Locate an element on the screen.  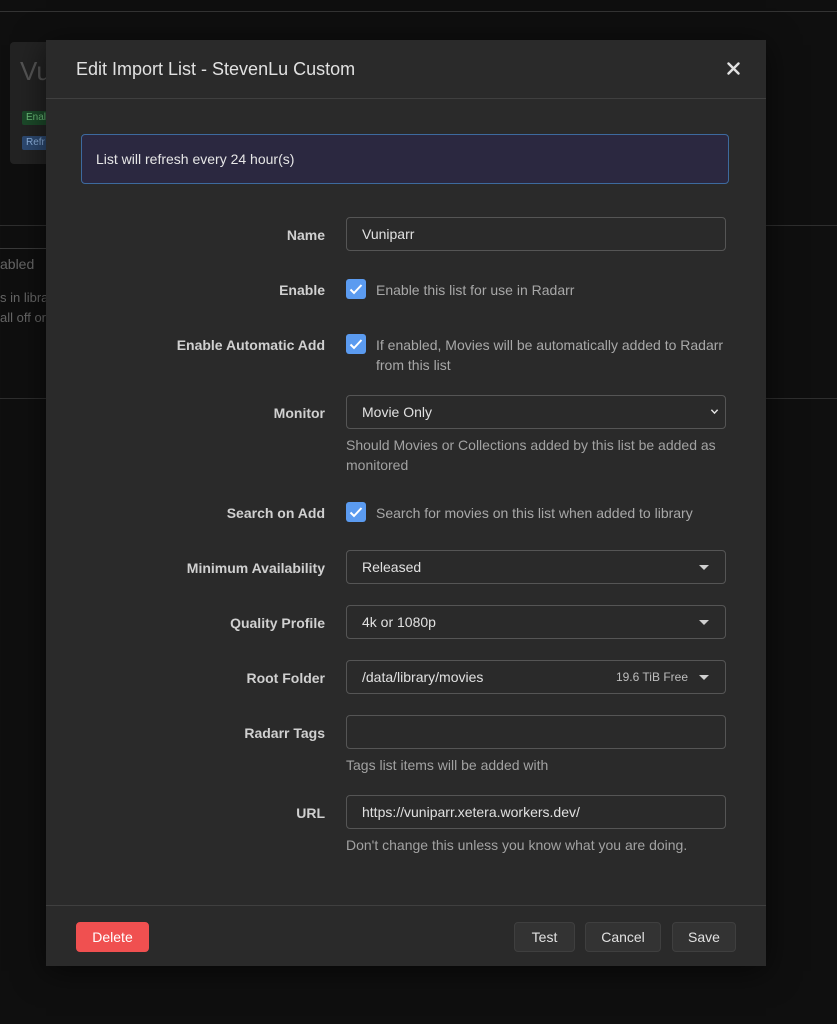
bg-refresh-tag: Refr is located at coordinates (35, 143).